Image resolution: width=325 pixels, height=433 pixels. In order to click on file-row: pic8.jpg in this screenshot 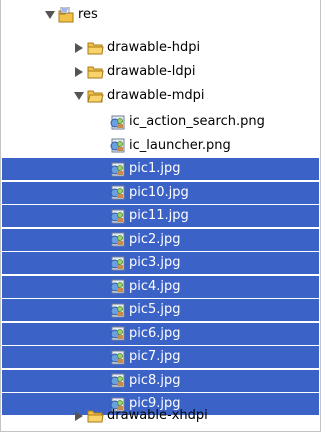, I will do `click(160, 380)`.